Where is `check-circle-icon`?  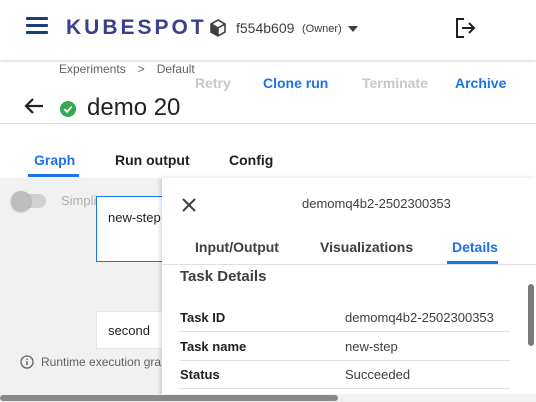
check-circle-icon is located at coordinates (68, 109).